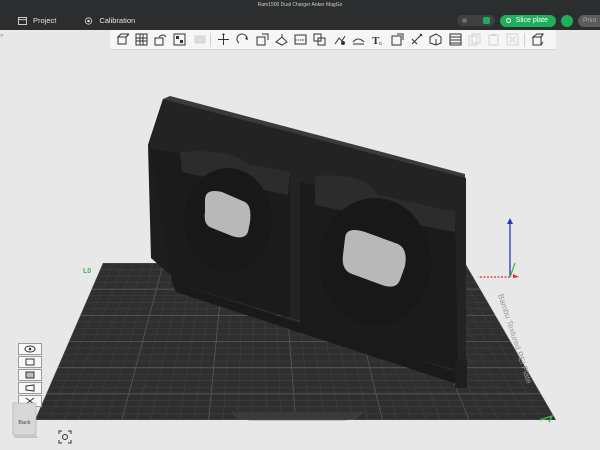  I want to click on left-view-icon, so click(30, 388).